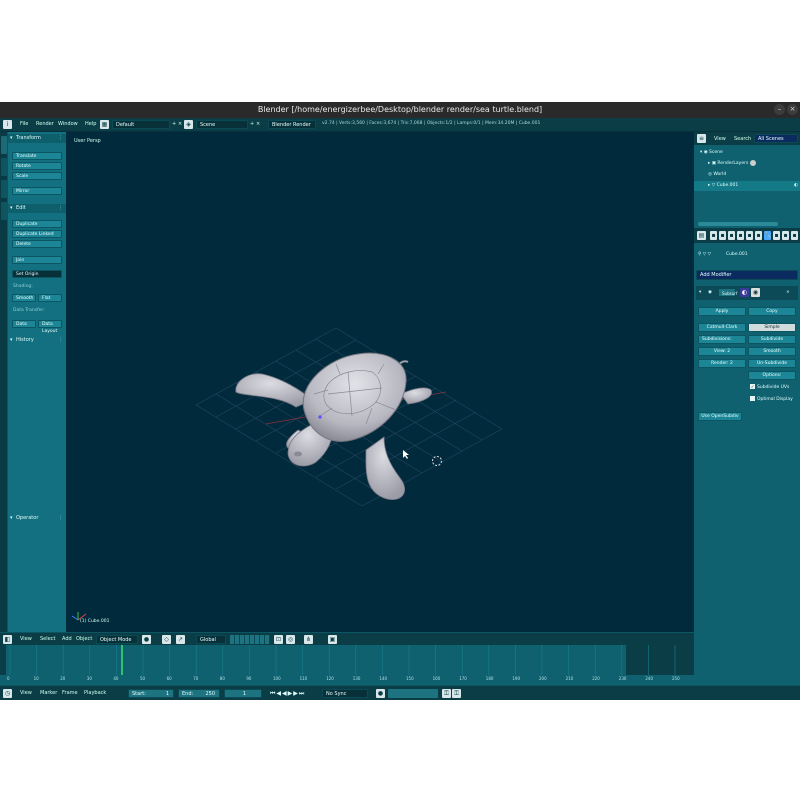  I want to click on texture-tab-icon: ▪, so click(794, 235).